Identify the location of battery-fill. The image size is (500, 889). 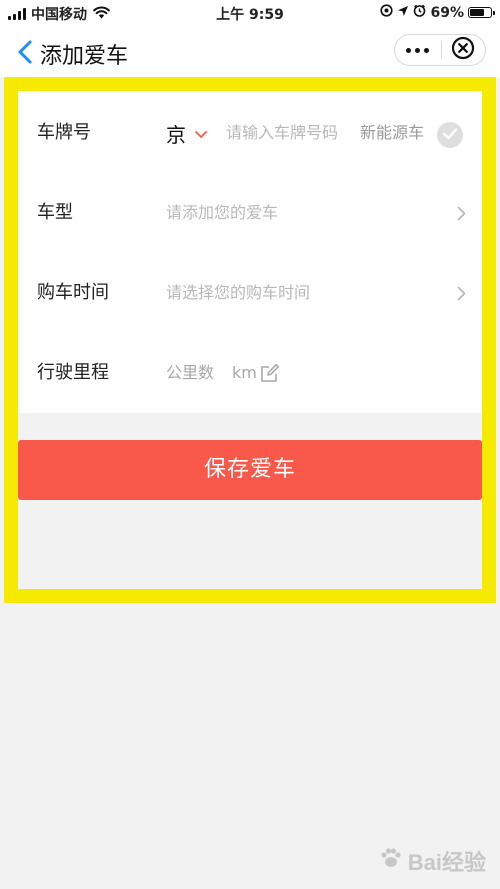
(477, 12).